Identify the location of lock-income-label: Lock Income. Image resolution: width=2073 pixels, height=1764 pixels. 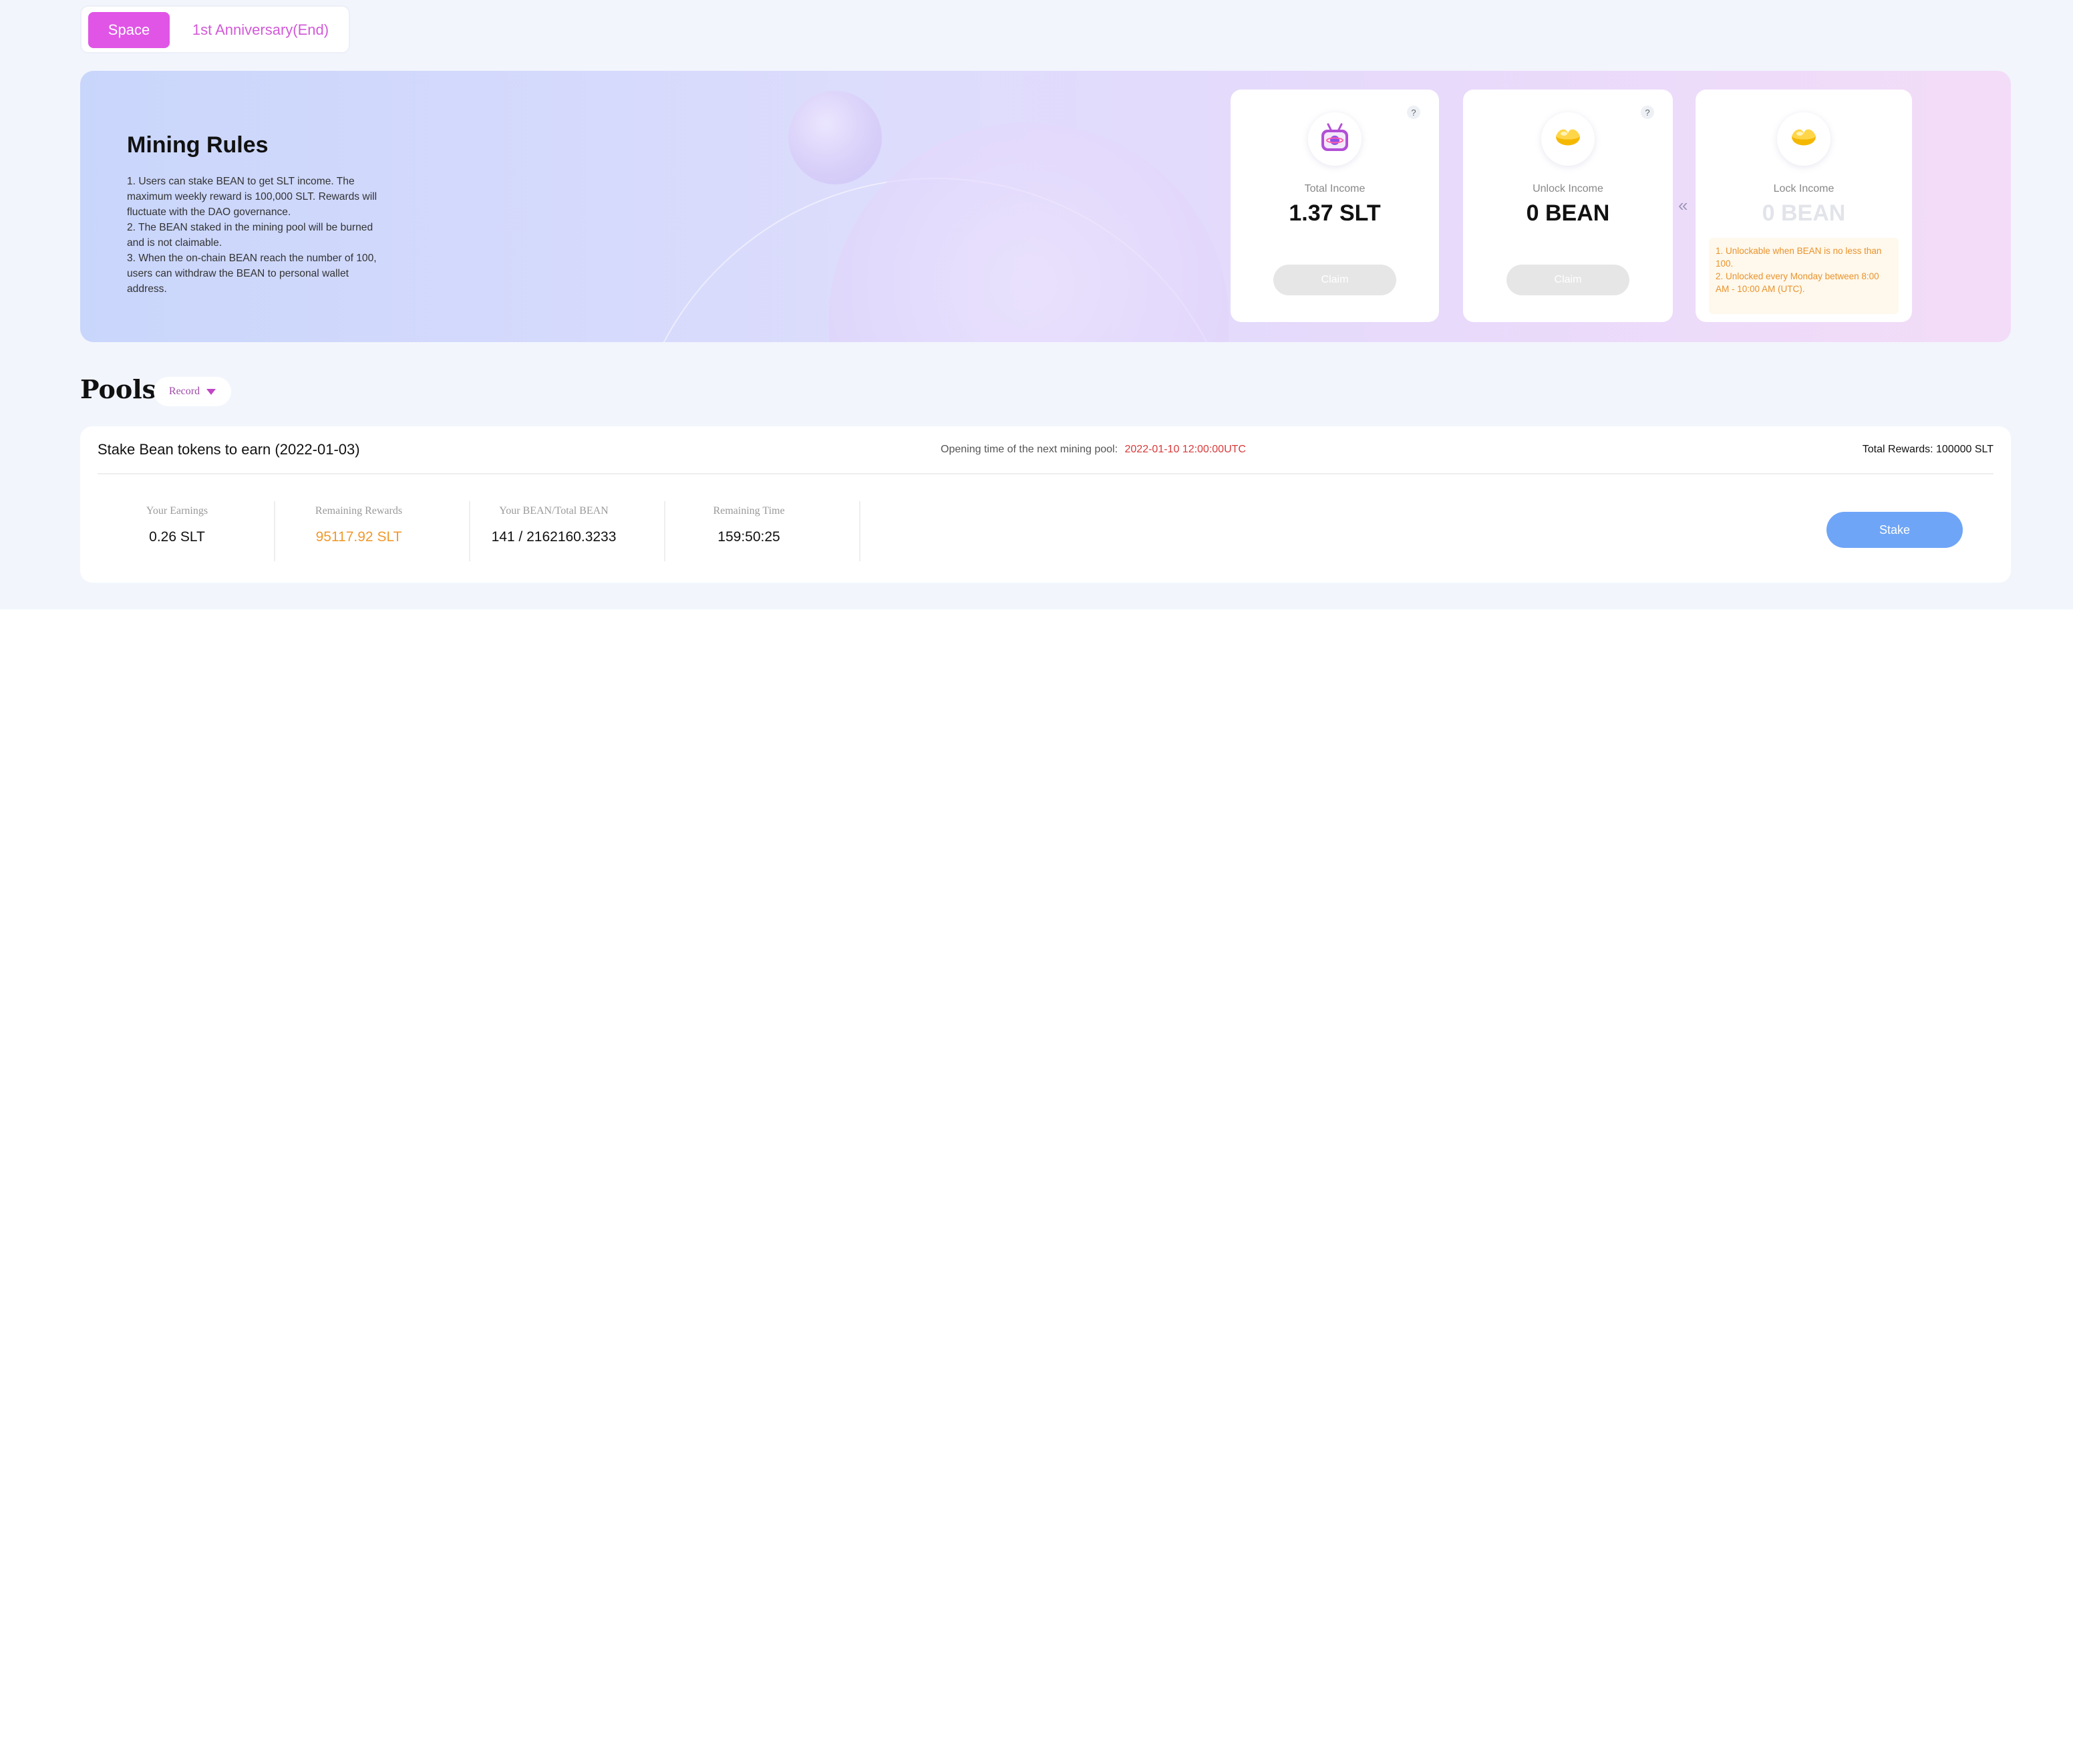
(1804, 189).